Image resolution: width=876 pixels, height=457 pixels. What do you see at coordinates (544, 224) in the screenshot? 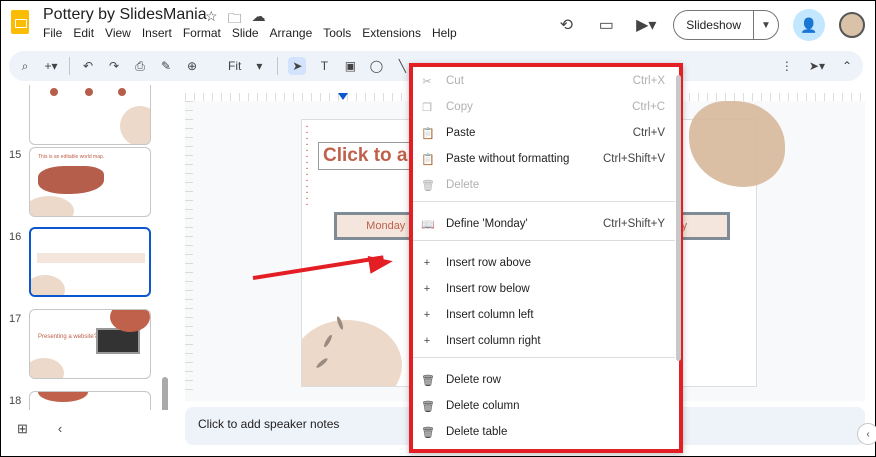
I see `menu-item-define-monday: 📖 Define 'Monday' Ctrl+Shift+Y` at bounding box center [544, 224].